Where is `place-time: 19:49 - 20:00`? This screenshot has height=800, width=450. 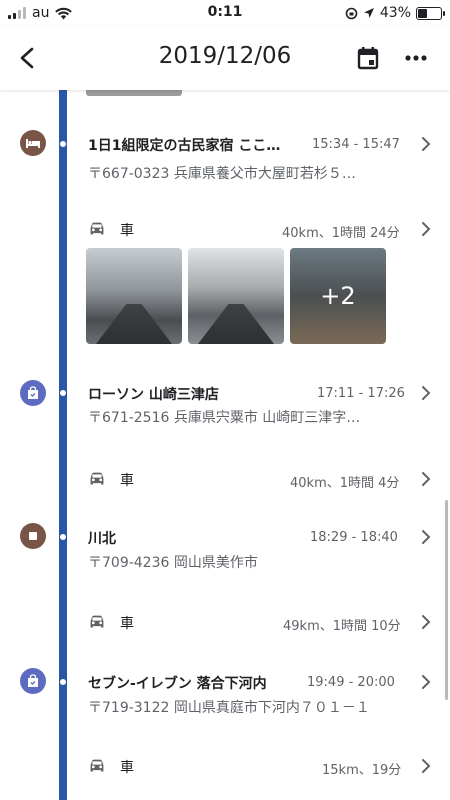 place-time: 19:49 - 20:00 is located at coordinates (351, 682).